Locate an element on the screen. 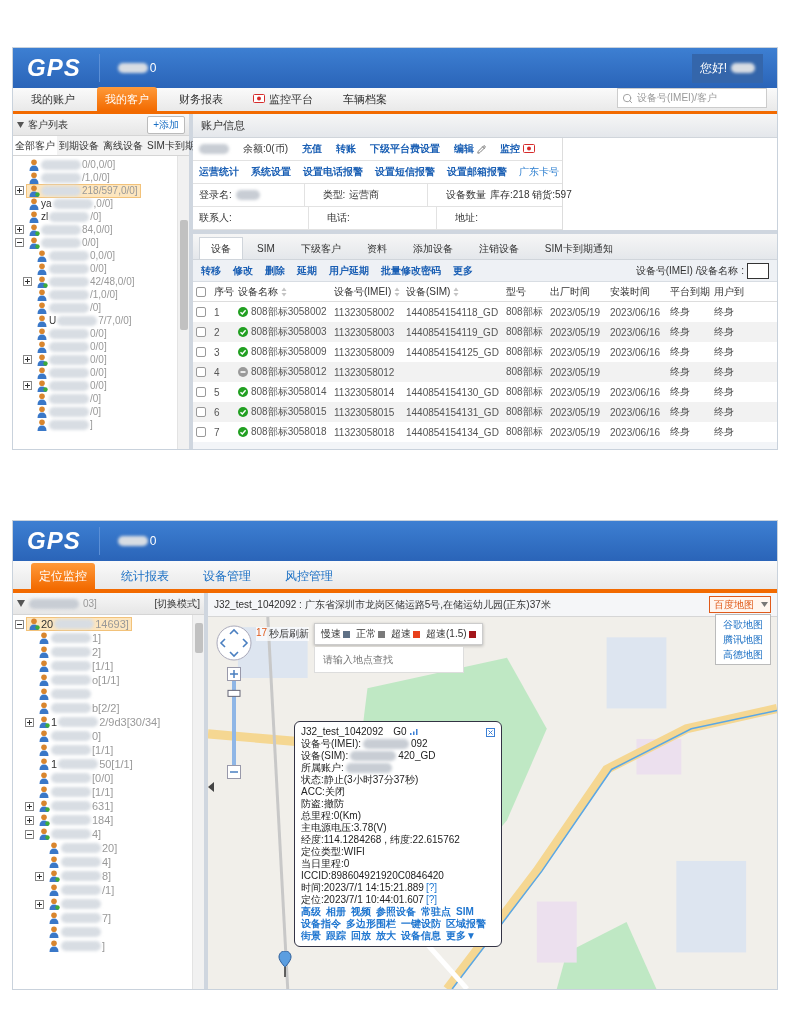 The image size is (790, 1020). account-link: 充值 is located at coordinates (312, 149).